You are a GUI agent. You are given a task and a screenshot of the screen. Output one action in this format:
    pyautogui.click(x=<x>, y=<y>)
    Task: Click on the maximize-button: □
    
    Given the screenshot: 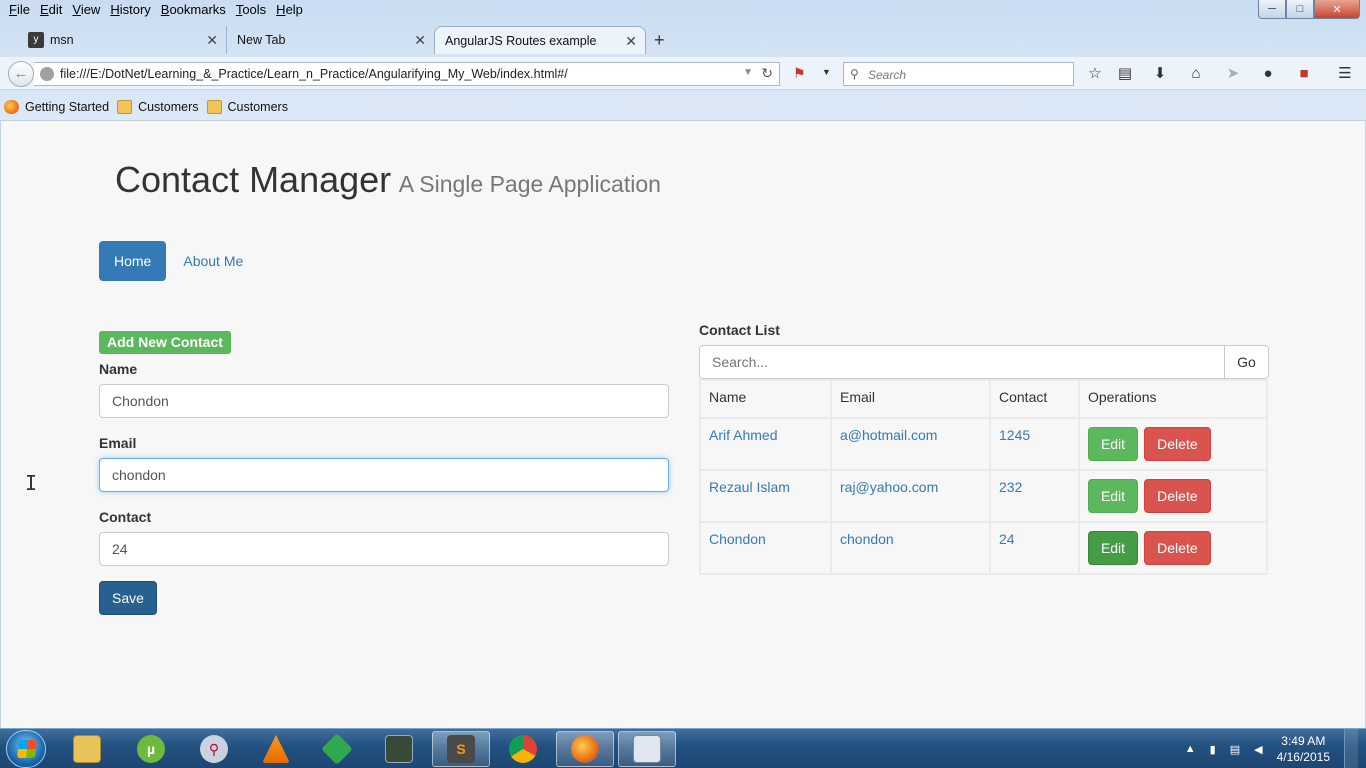 What is the action you would take?
    pyautogui.click(x=1300, y=9)
    